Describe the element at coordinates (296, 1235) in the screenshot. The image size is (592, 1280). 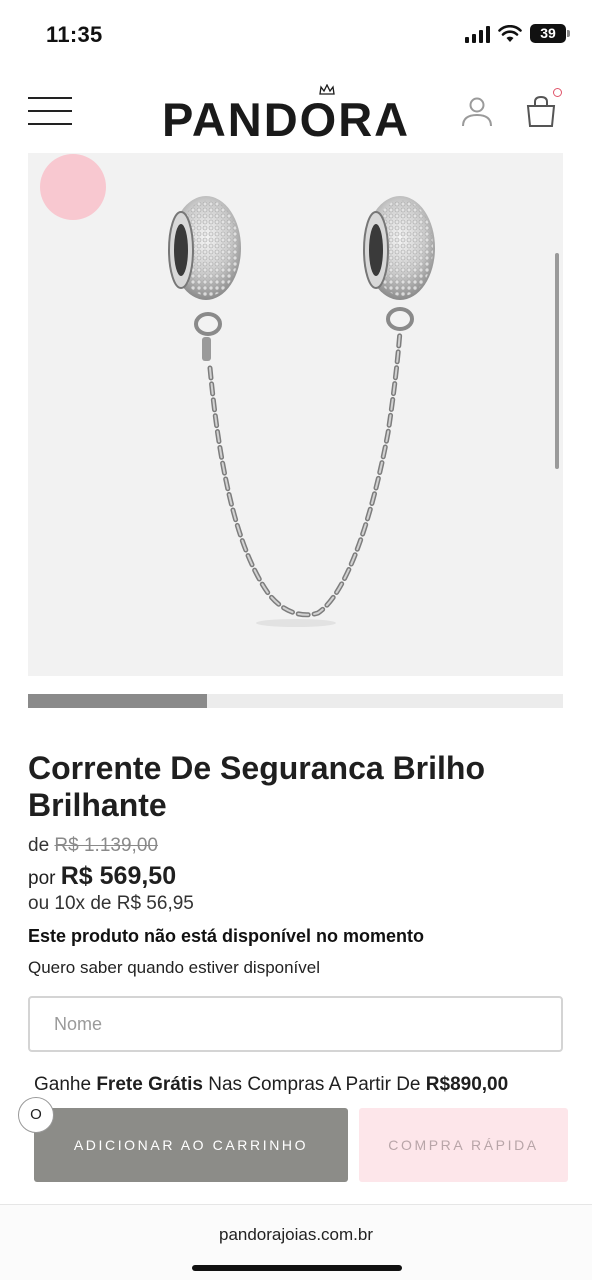
I see `url-text: pandorajoias.com.br` at that location.